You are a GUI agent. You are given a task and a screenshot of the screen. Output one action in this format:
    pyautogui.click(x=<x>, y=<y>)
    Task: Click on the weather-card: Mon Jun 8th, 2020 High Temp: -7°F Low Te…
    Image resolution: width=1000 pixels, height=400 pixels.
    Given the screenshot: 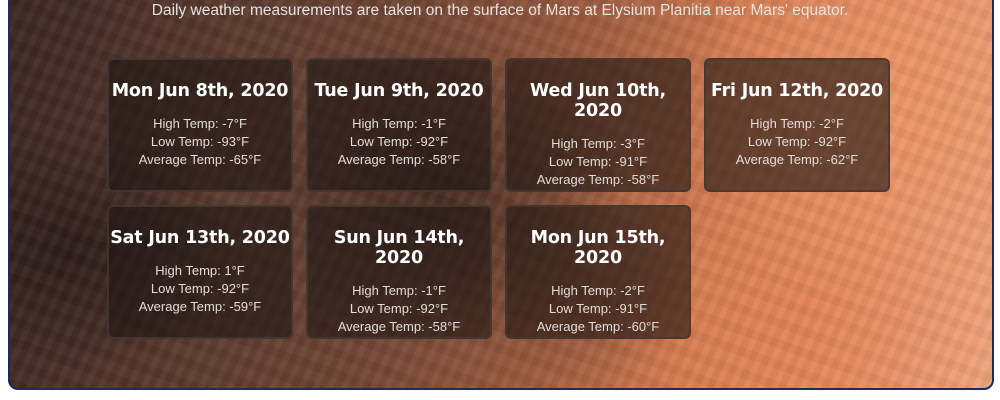 What is the action you would take?
    pyautogui.click(x=200, y=125)
    